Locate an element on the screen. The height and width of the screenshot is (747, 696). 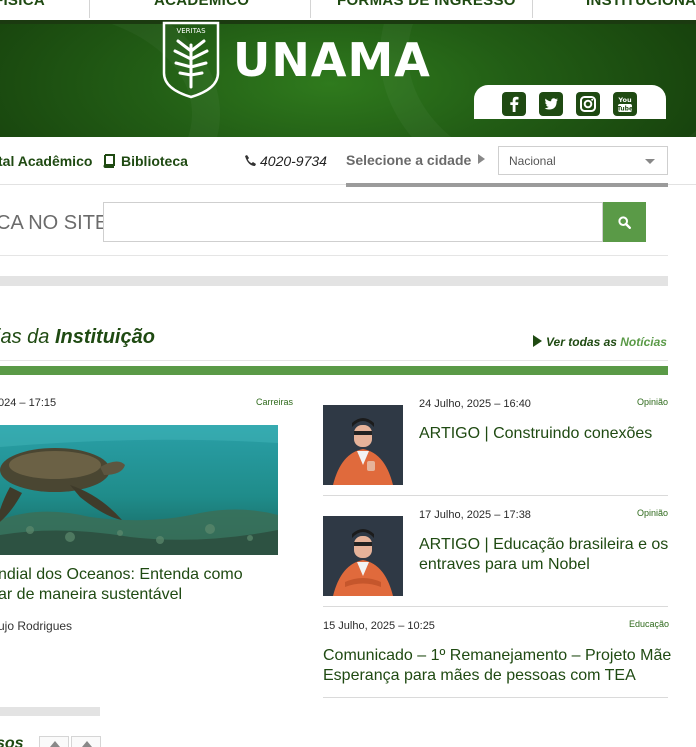
featured-date: 024 – 17:15 is located at coordinates (28, 403).